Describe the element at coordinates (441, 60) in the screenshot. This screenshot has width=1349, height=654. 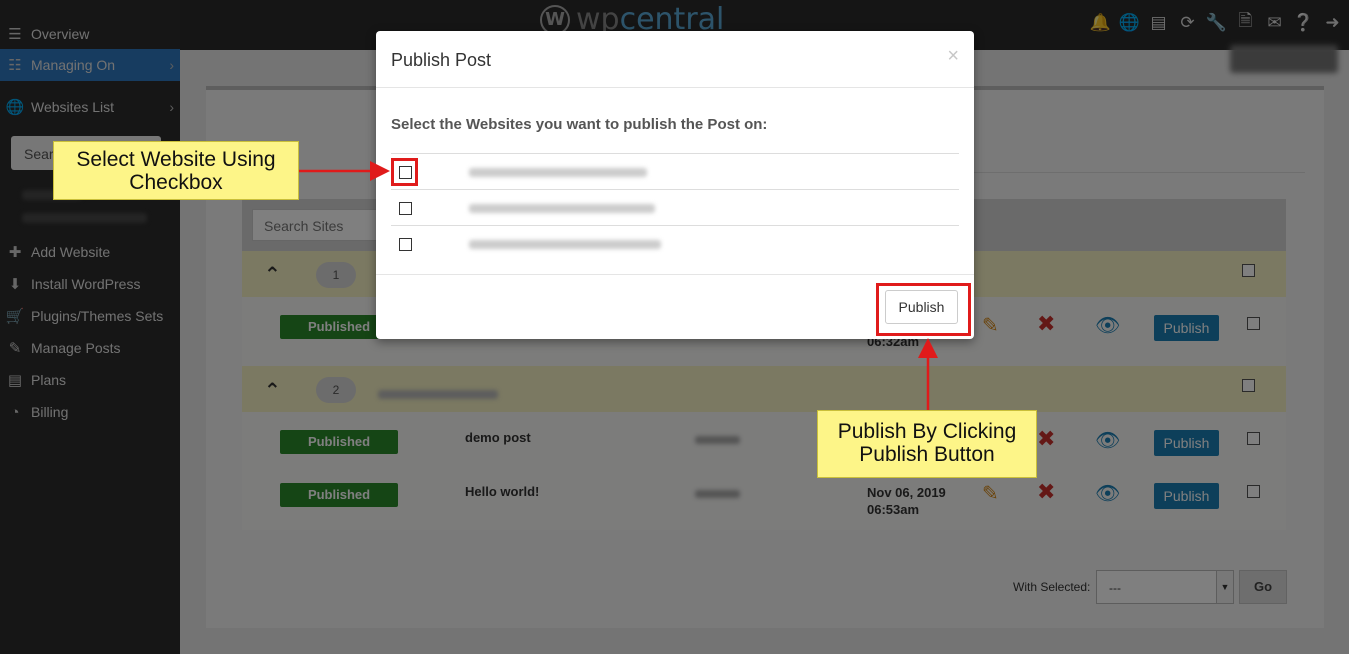
I see `modal-title: Publish Post` at that location.